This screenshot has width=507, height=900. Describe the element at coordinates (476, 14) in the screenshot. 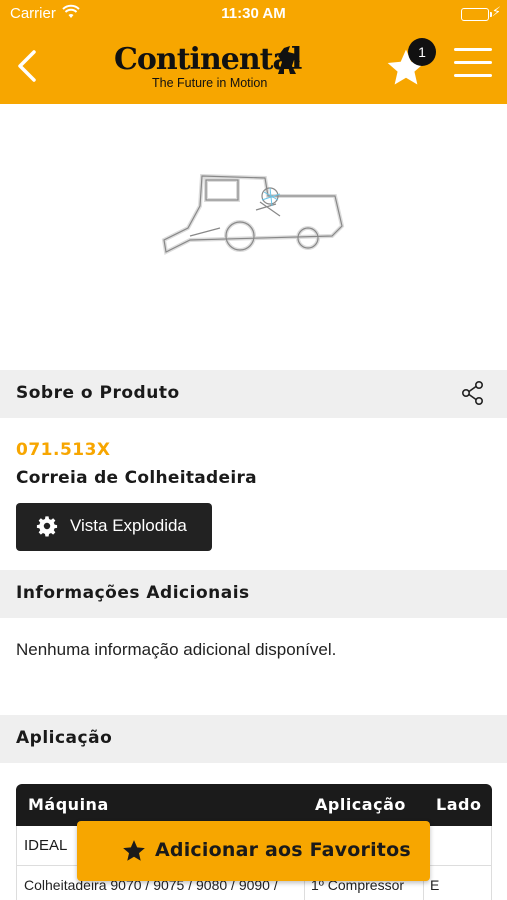

I see `battery-icon` at that location.